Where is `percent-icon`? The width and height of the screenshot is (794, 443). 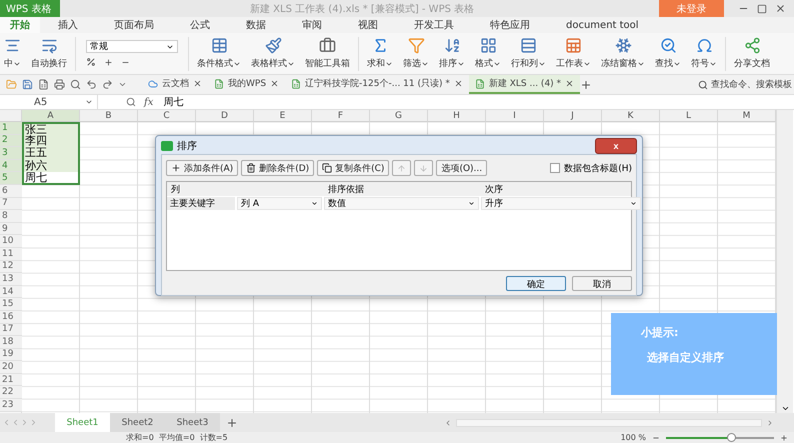
percent-icon is located at coordinates (91, 62).